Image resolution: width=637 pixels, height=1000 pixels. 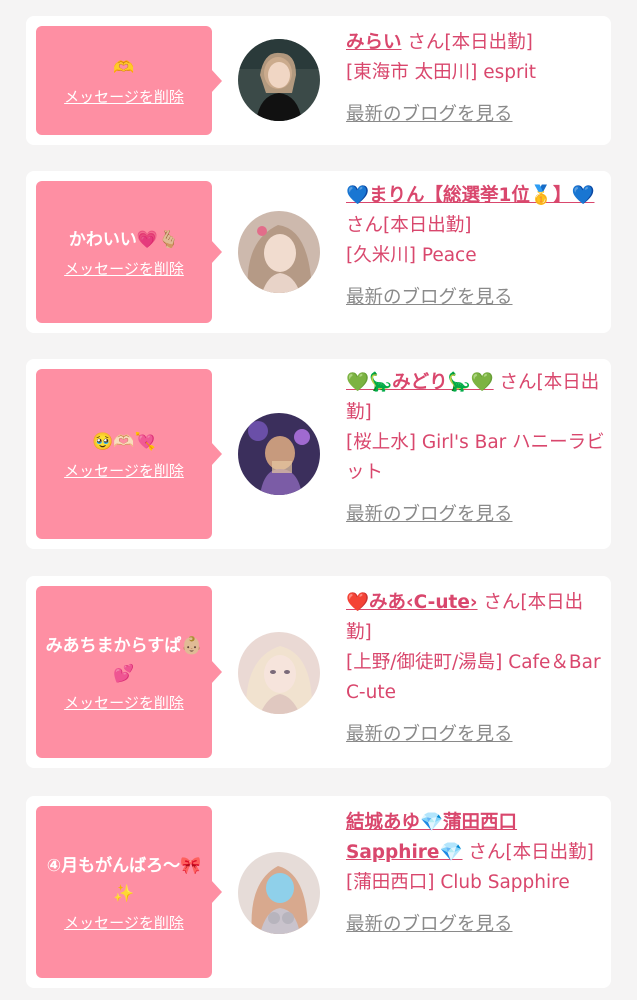 I want to click on cast-name-link: 💚🦕みどり🦕💚, so click(x=420, y=382).